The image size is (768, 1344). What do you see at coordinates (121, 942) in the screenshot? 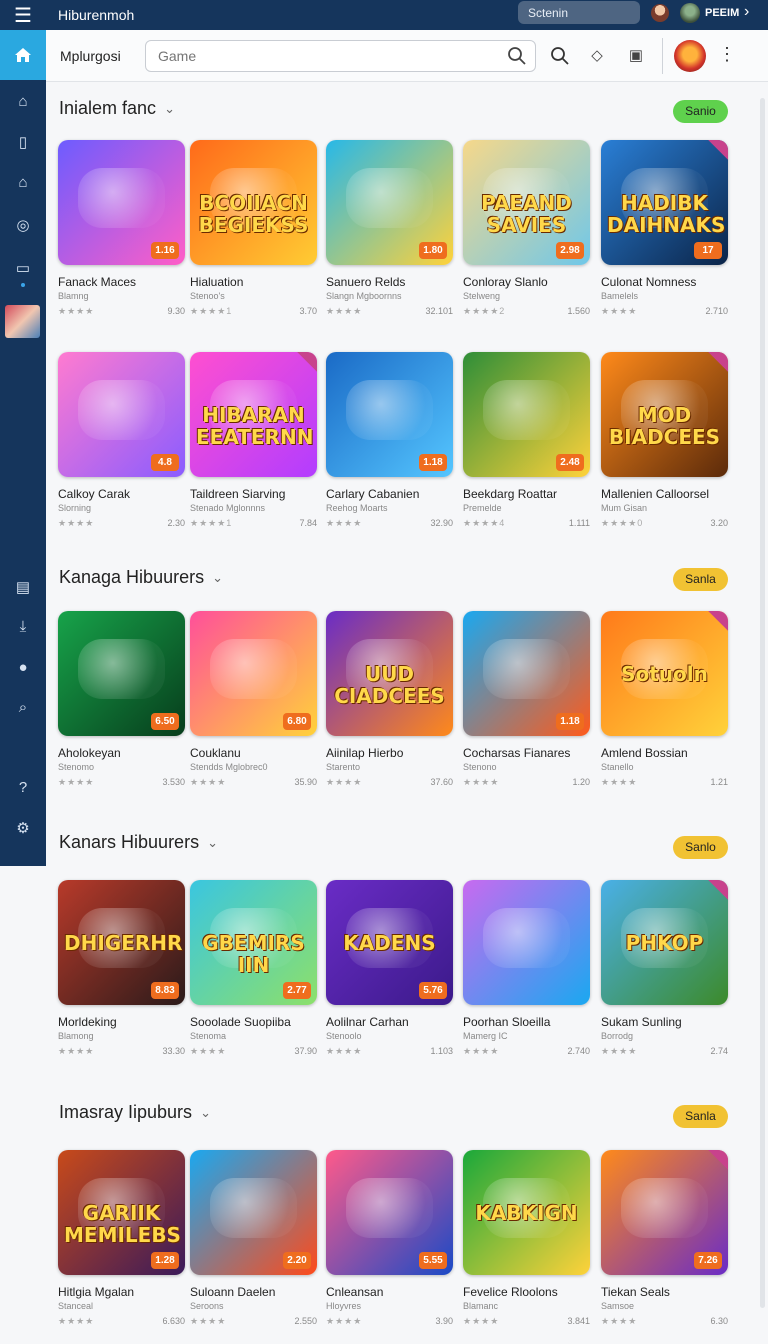
I see `game-thumbnail: DHIGERHR 8.83` at bounding box center [121, 942].